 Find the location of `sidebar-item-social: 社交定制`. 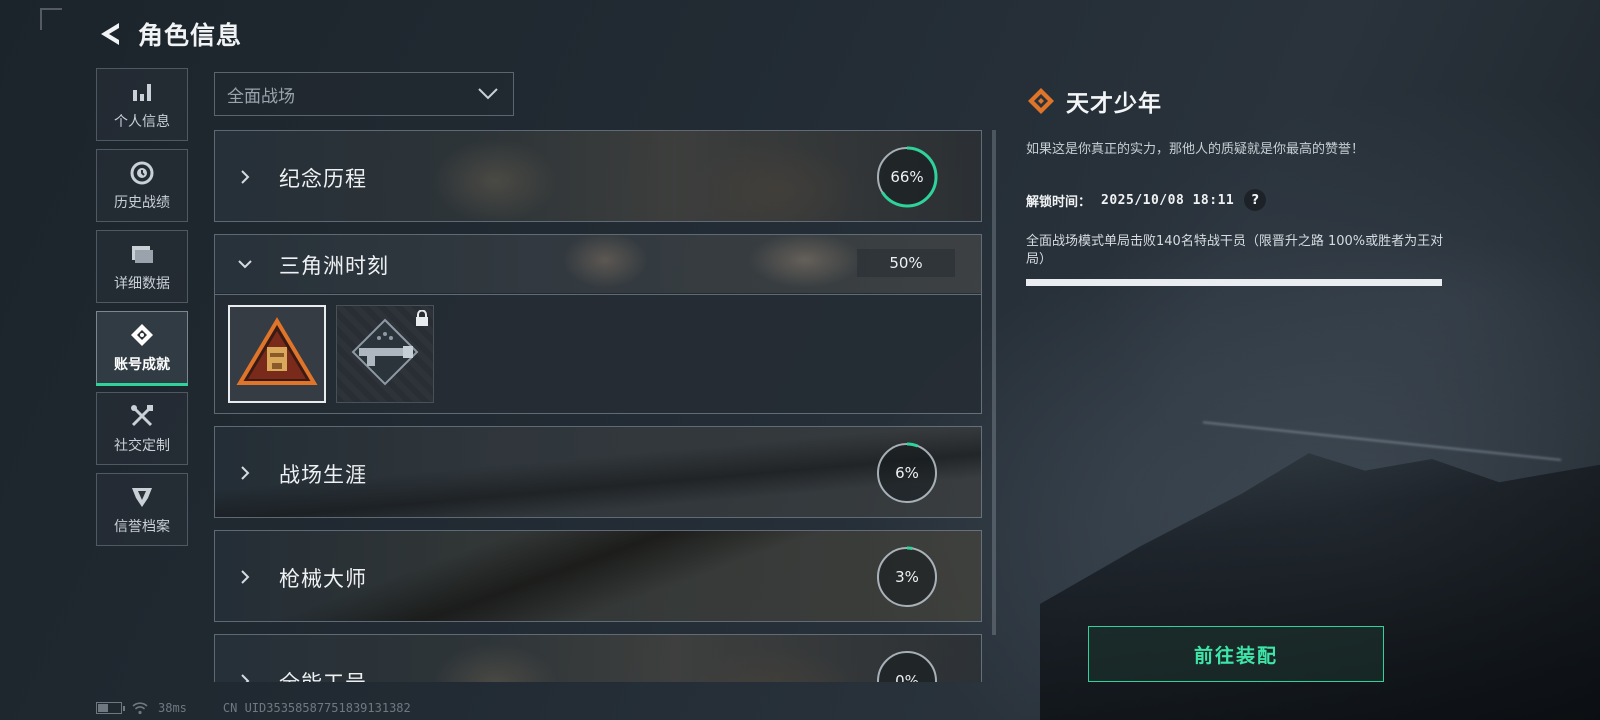

sidebar-item-social: 社交定制 is located at coordinates (142, 428).